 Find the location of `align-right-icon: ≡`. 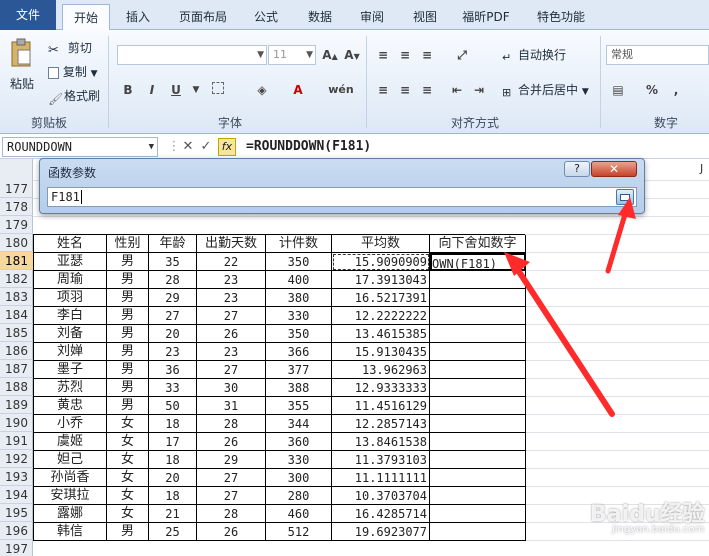

align-right-icon: ≡ is located at coordinates (427, 90).